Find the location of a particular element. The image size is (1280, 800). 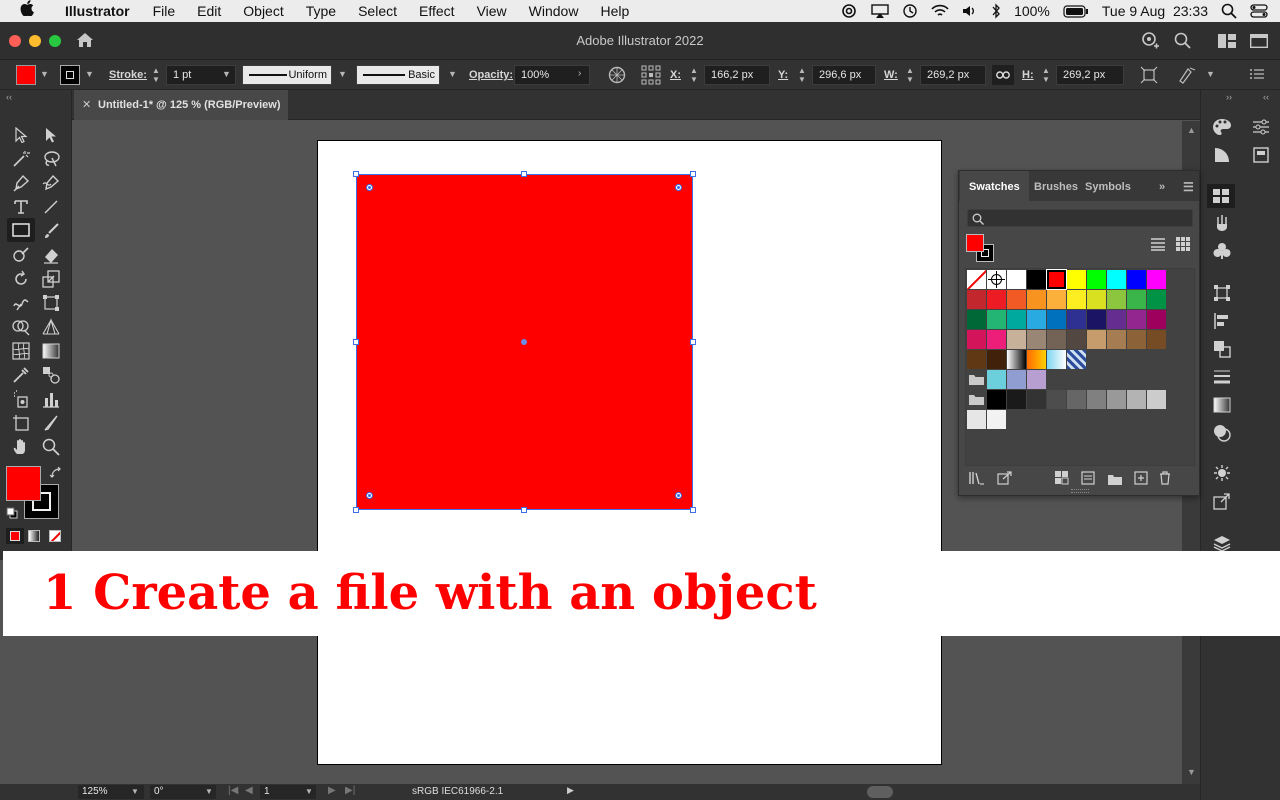

menu-object: Object is located at coordinates (263, 11).